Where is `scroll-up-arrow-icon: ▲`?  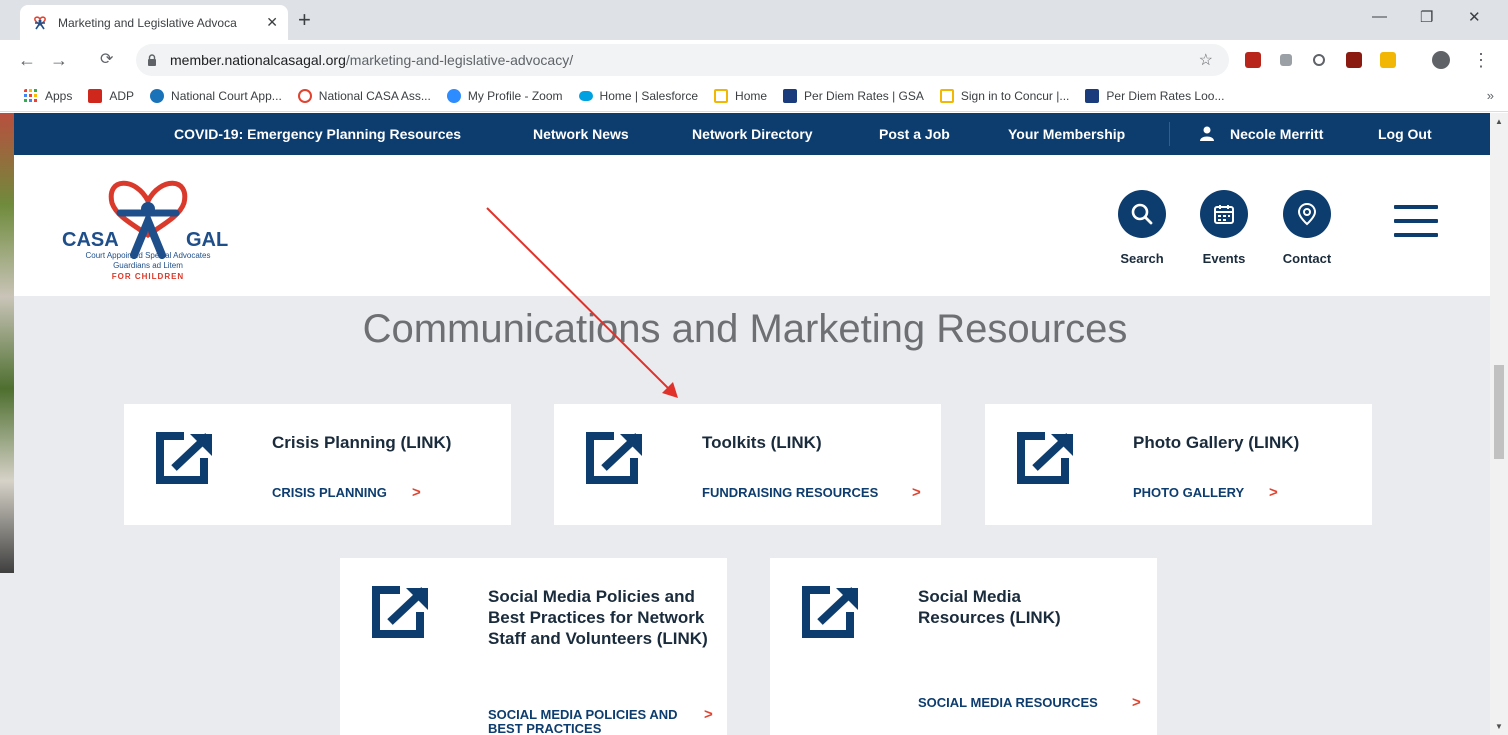 scroll-up-arrow-icon: ▲ is located at coordinates (1499, 121).